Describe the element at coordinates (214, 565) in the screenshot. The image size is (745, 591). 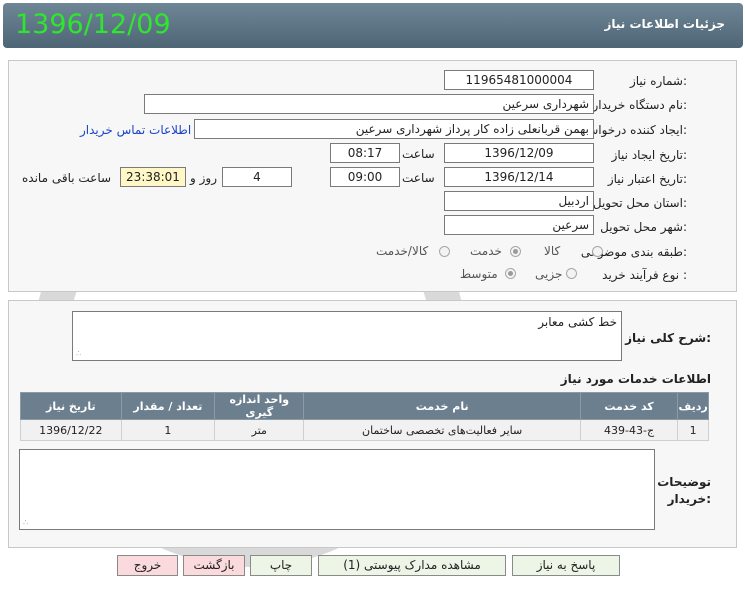
I see `back-button: بازگشت` at that location.